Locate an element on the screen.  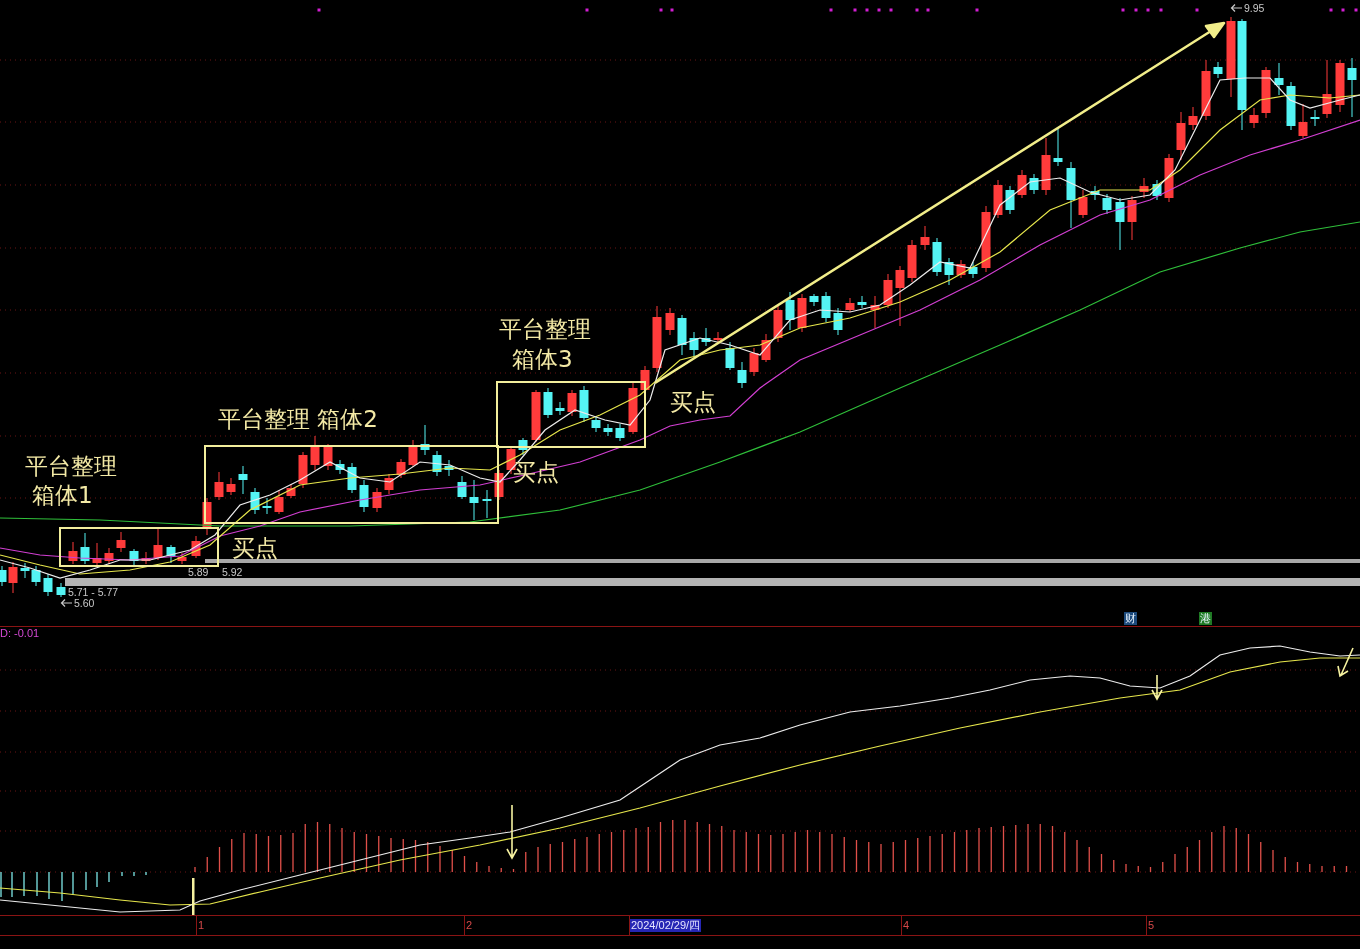
signal-arrow is located at coordinates (1345, 662).